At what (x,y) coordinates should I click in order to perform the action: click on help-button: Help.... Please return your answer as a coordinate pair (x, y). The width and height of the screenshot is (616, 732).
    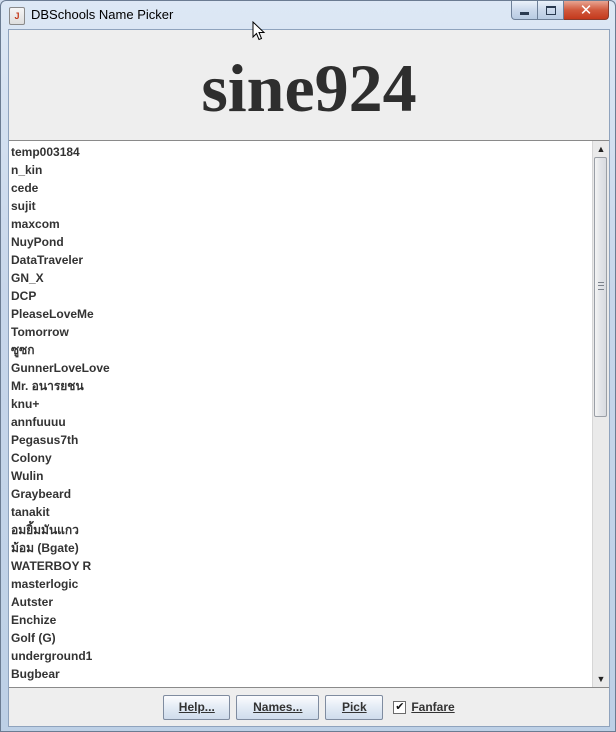
    Looking at the image, I should click on (197, 707).